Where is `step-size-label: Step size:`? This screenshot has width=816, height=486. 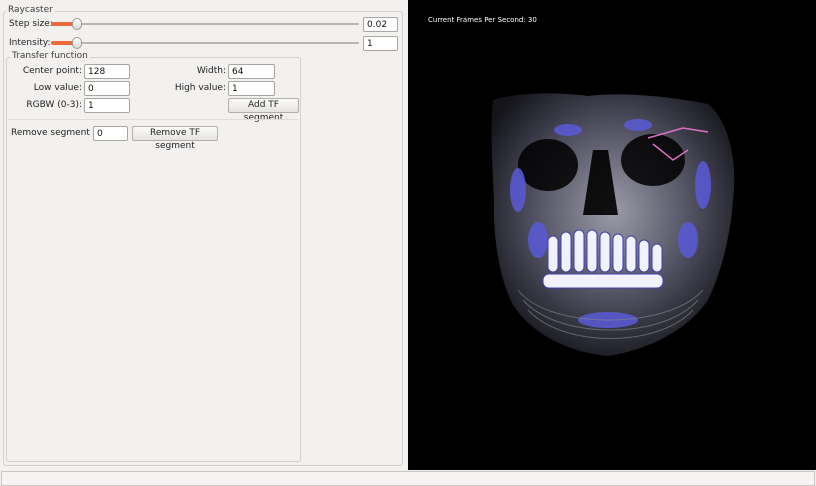 step-size-label: Step size: is located at coordinates (31, 24).